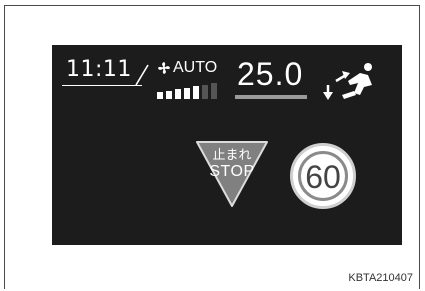  What do you see at coordinates (347, 81) in the screenshot?
I see `airflow-body-feet-icon` at bounding box center [347, 81].